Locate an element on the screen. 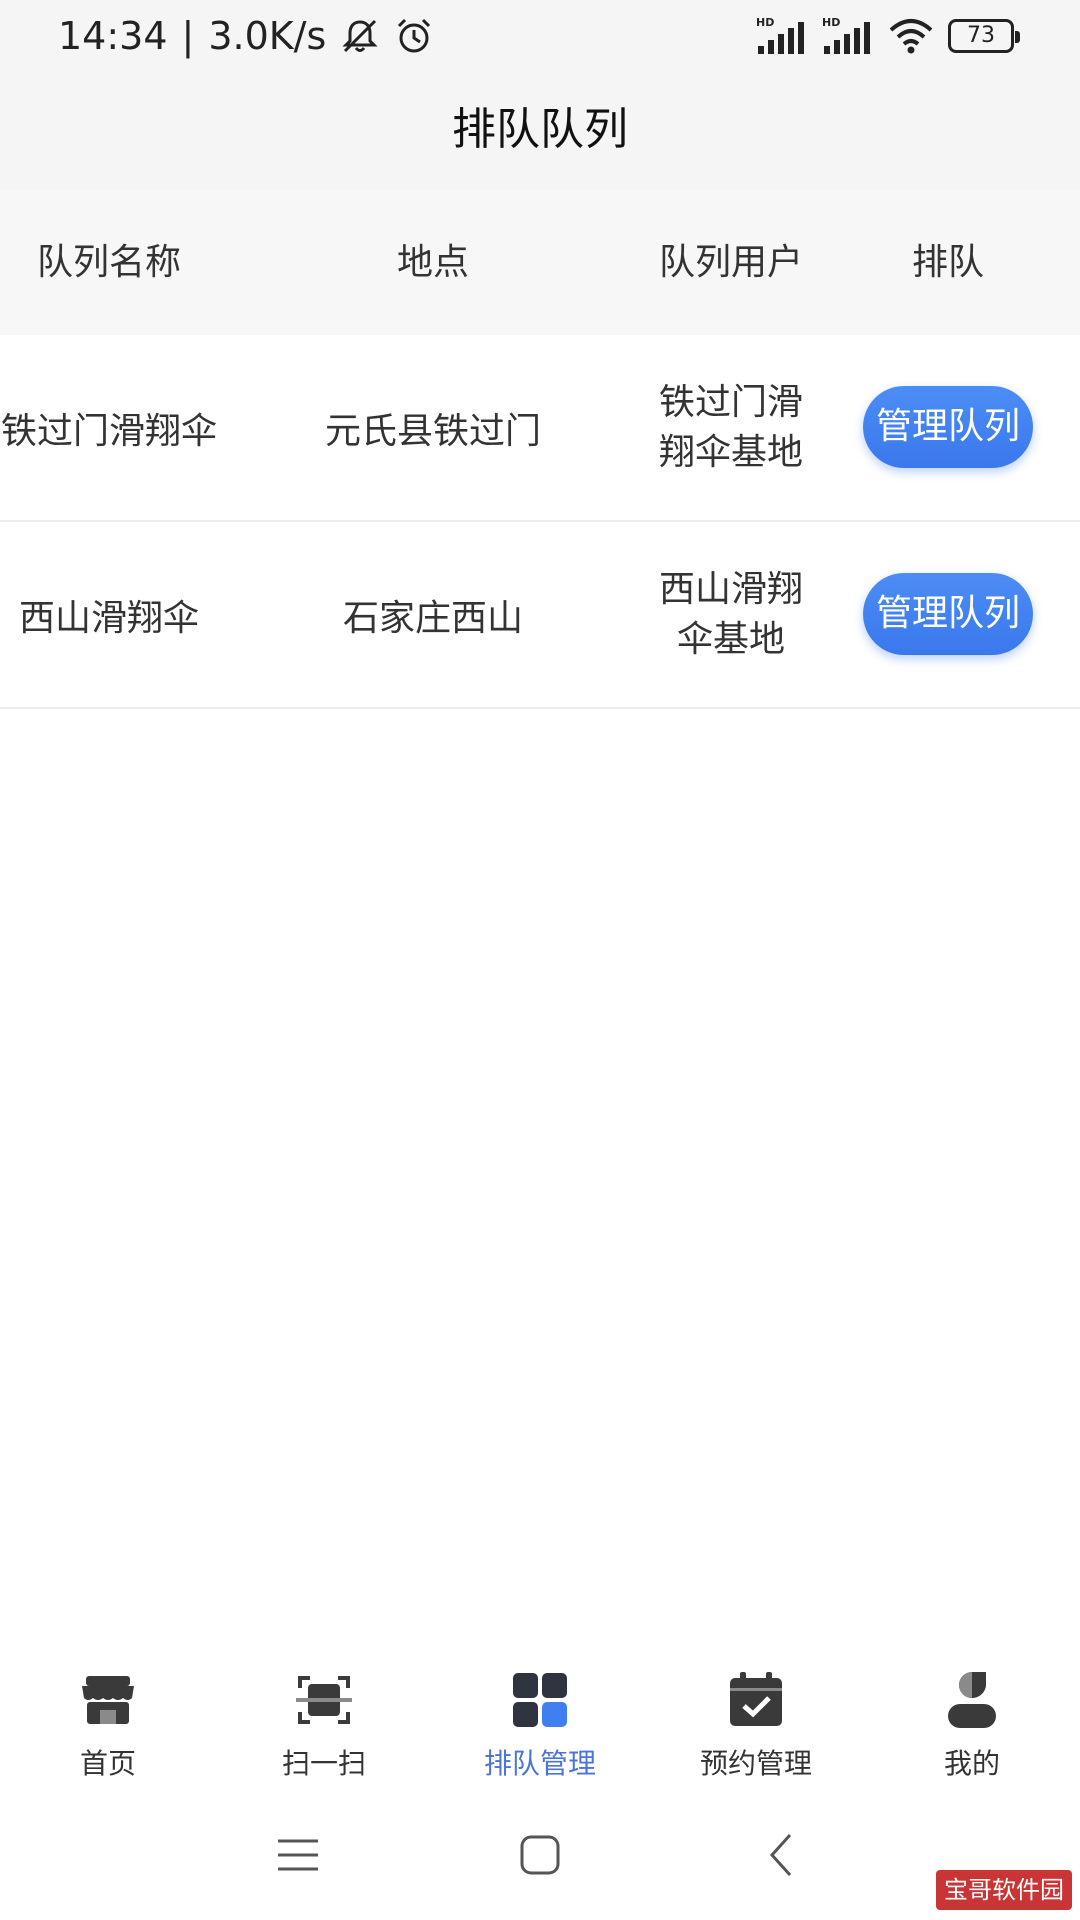  queue-location-cell: 元氏县铁过门 is located at coordinates (432, 431).